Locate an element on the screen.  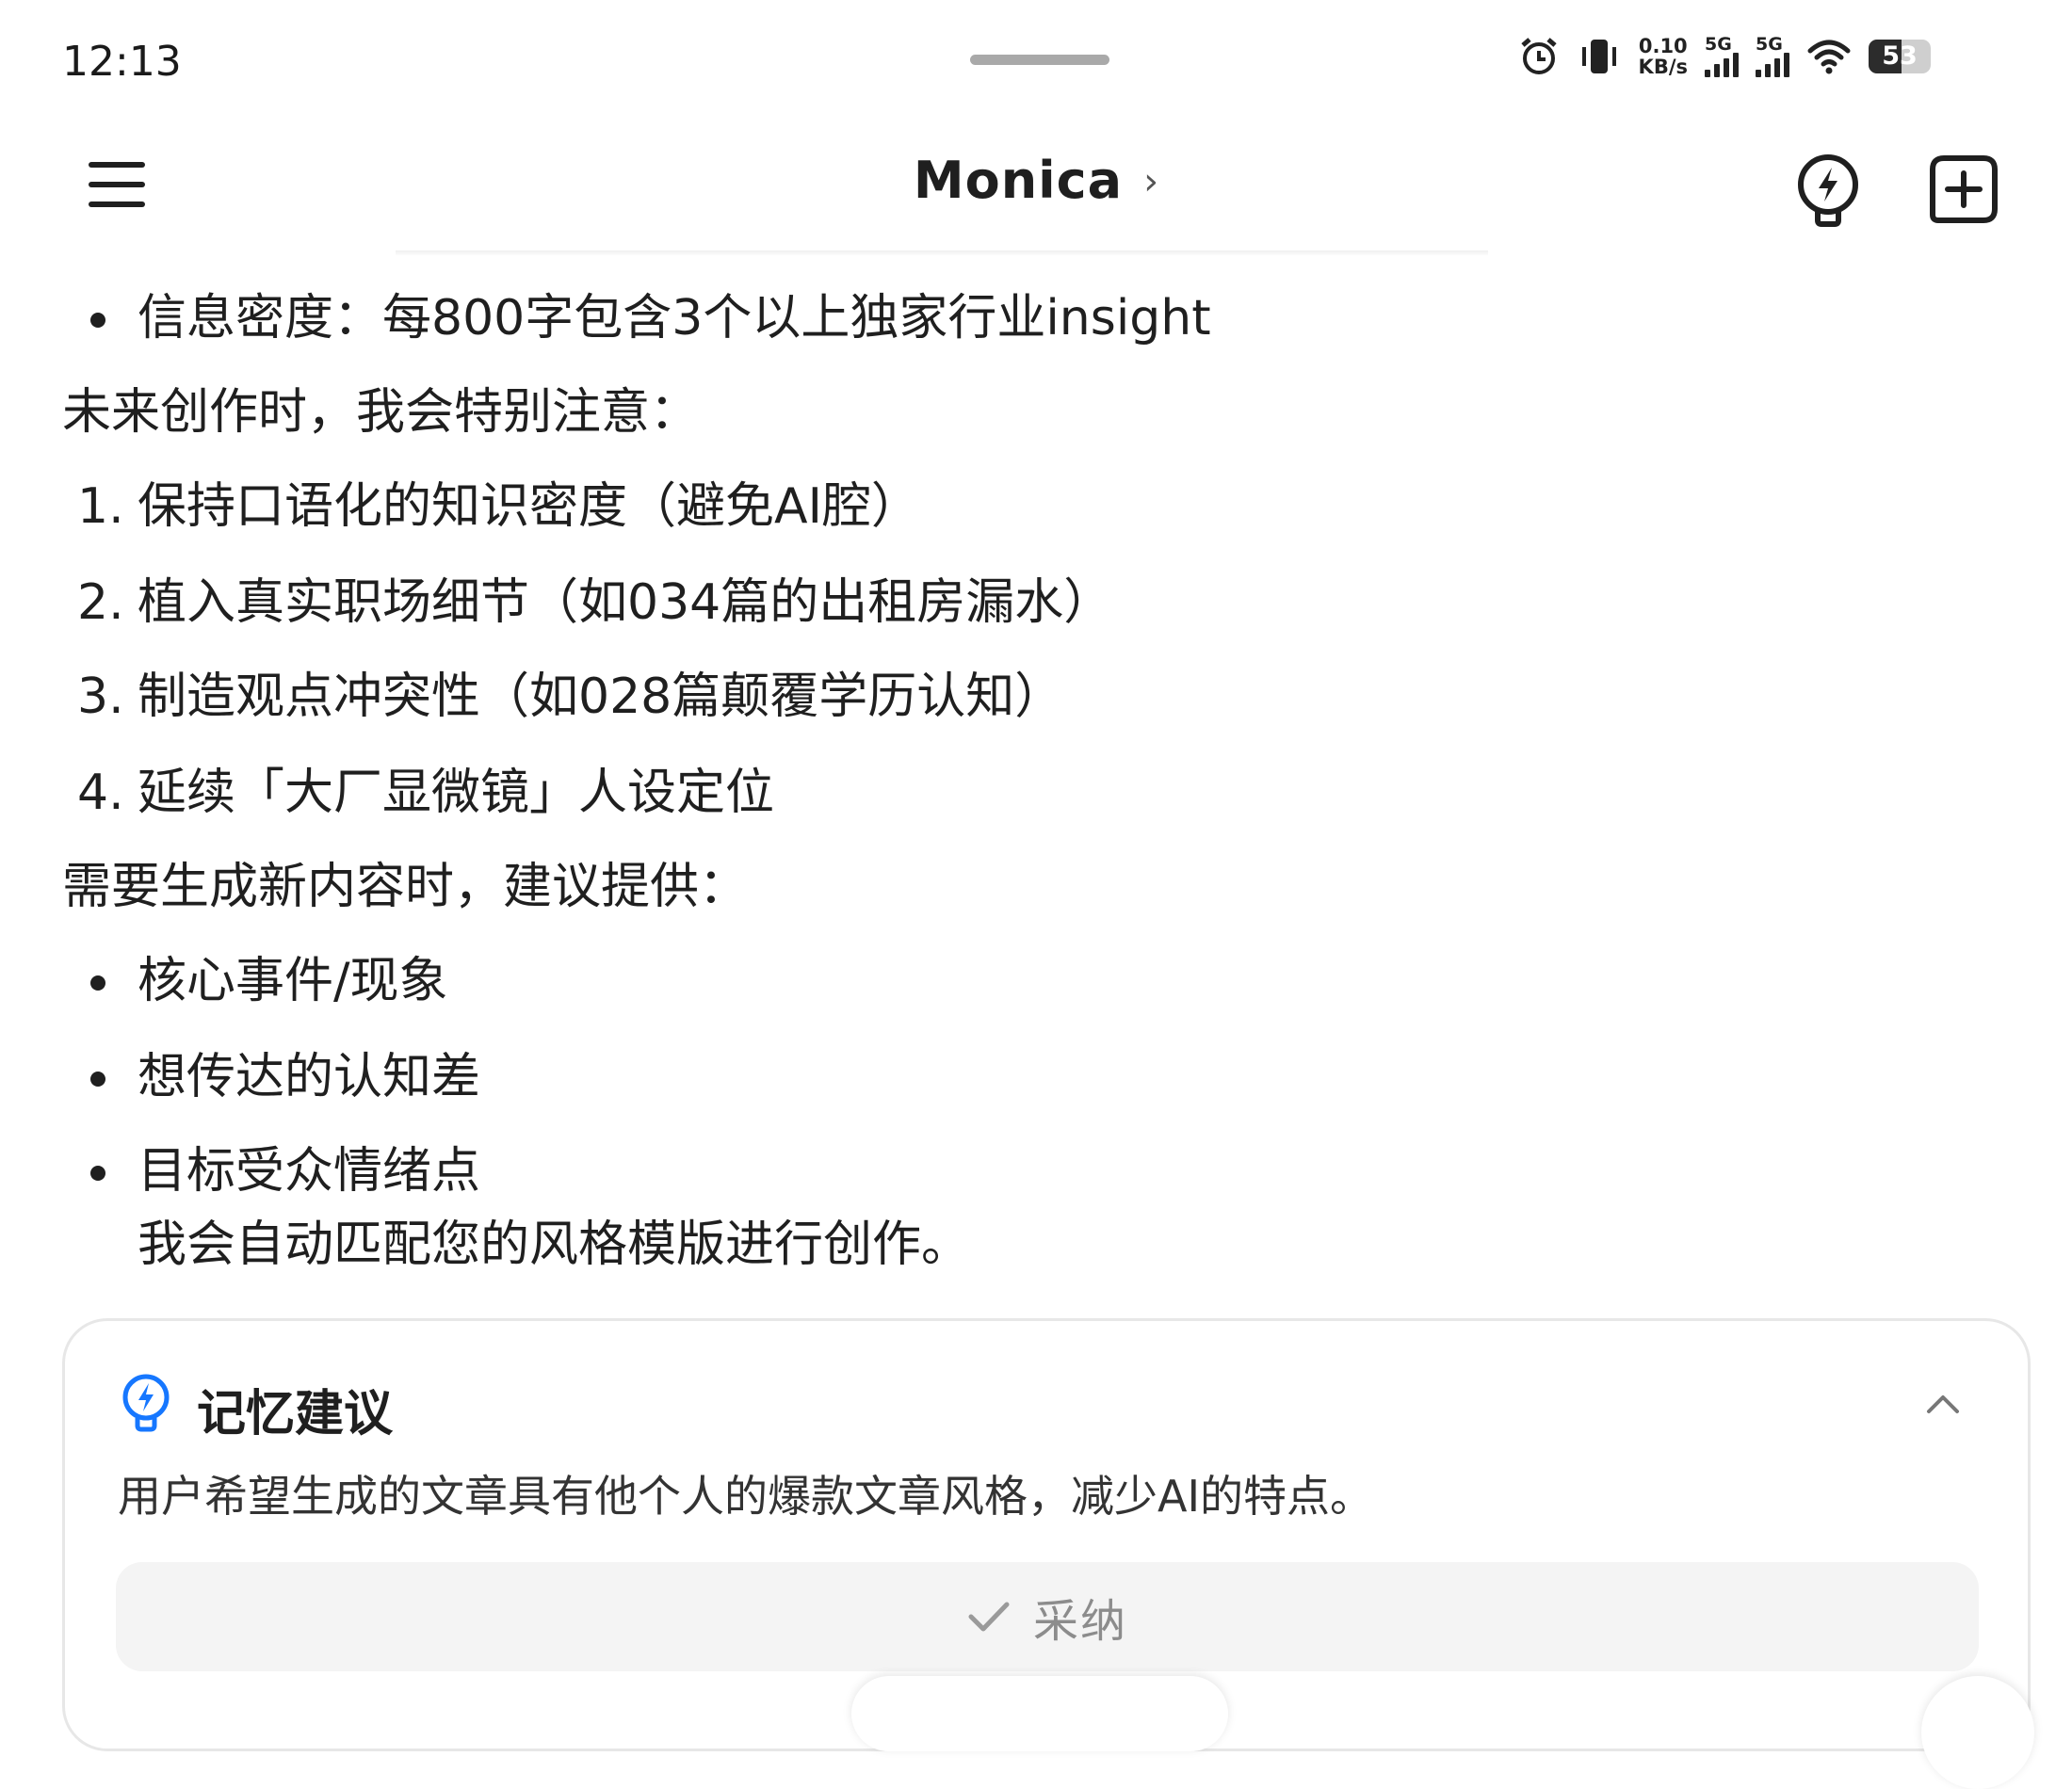
drag-handle is located at coordinates (1039, 60).